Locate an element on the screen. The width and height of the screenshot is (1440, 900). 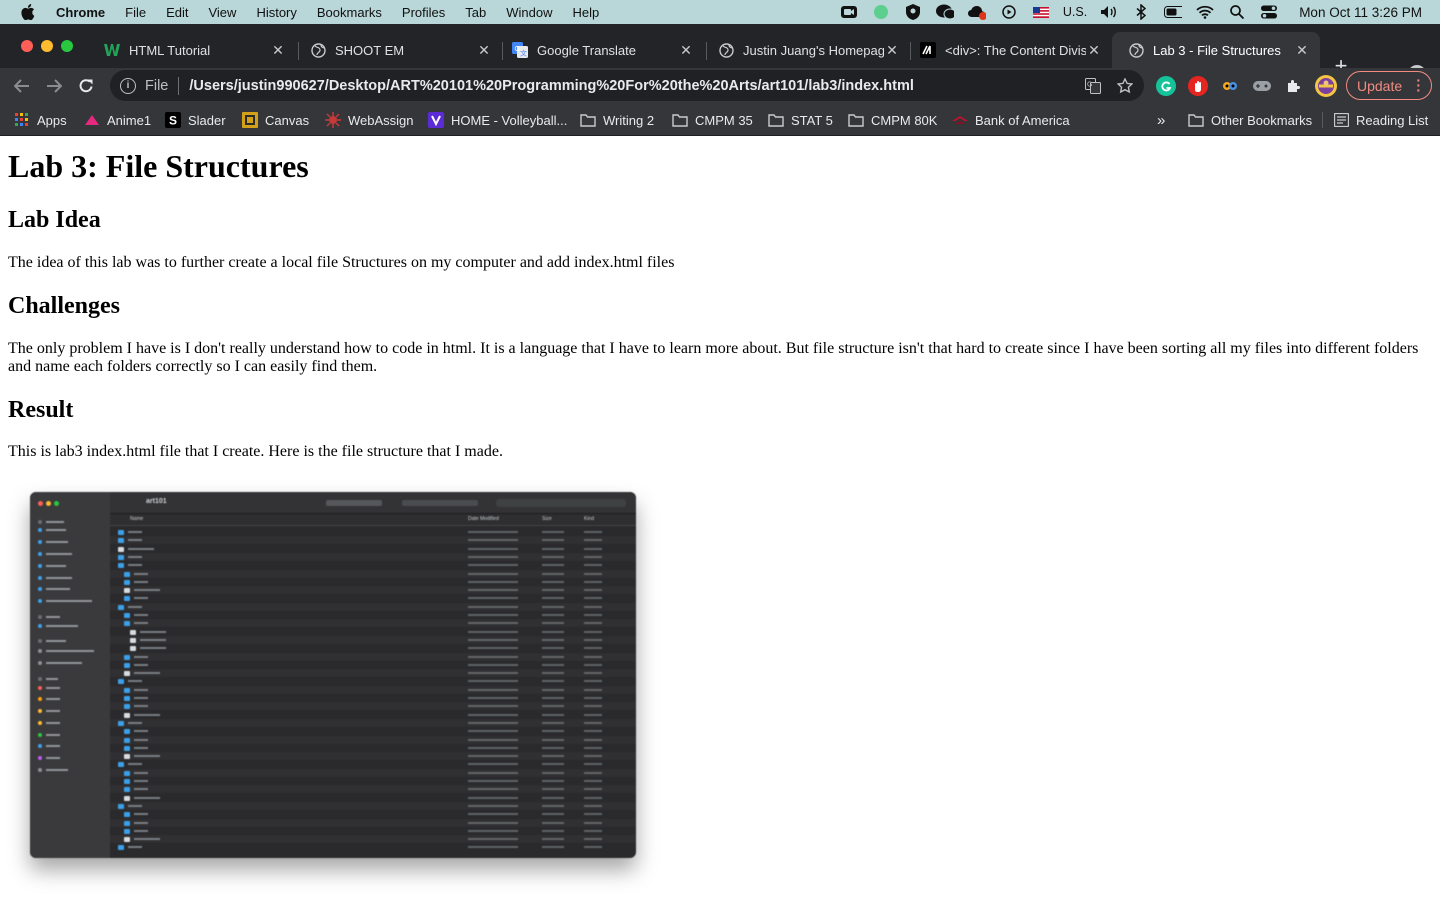
play-circle-icon is located at coordinates (1009, 12).